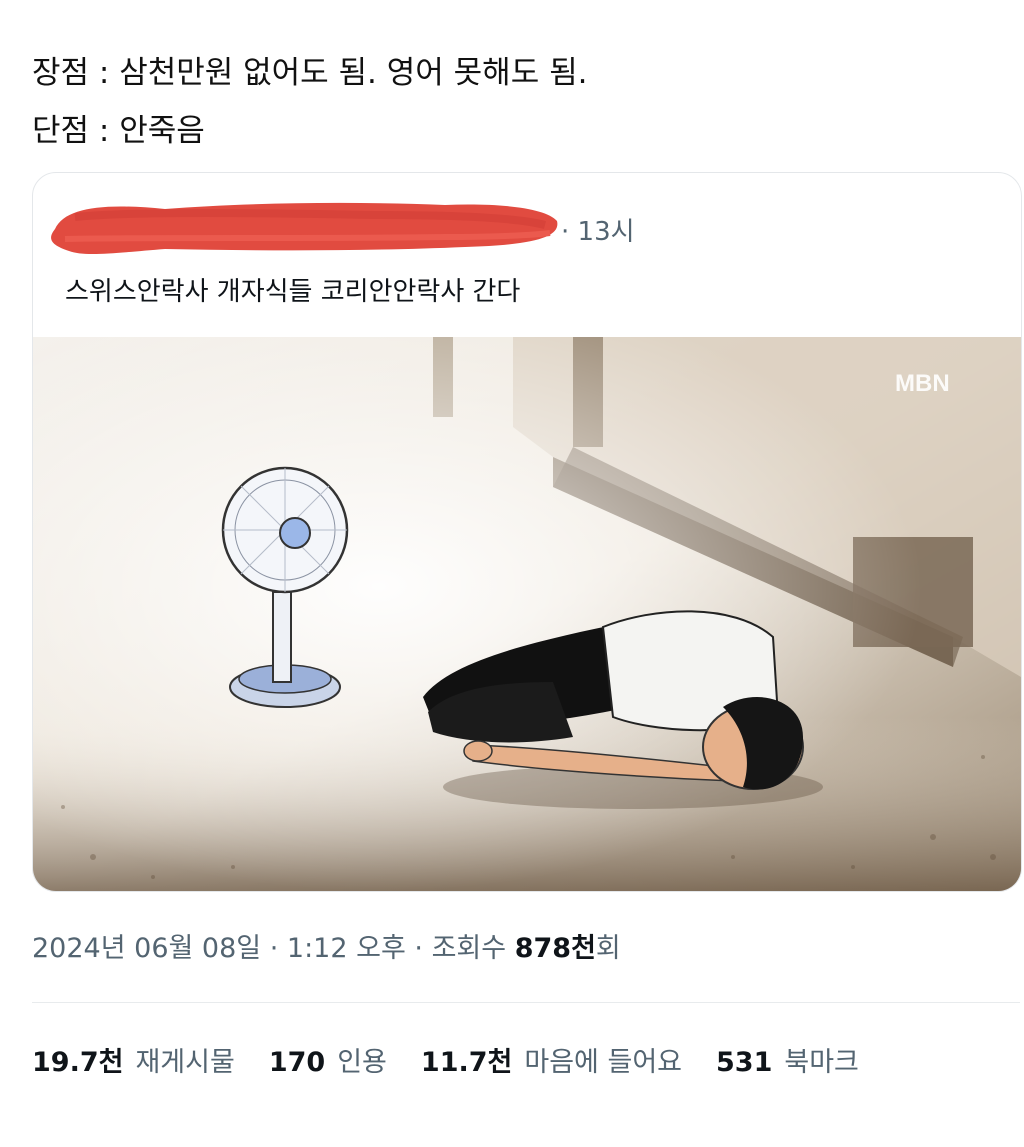 The width and height of the screenshot is (1024, 1147). Describe the element at coordinates (346, 948) in the screenshot. I see `tweet-time: 1:12 오후` at that location.